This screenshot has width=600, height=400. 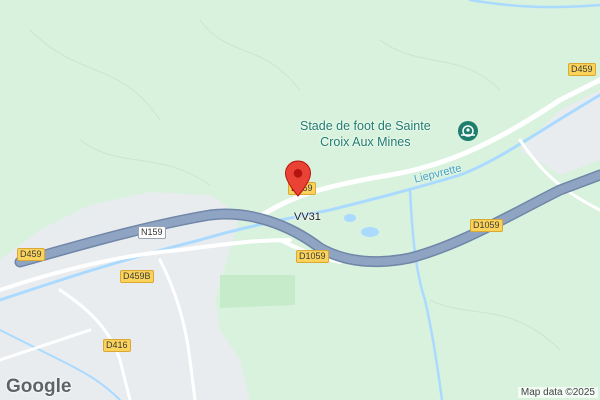 What do you see at coordinates (257, 291) in the screenshot?
I see `field` at bounding box center [257, 291].